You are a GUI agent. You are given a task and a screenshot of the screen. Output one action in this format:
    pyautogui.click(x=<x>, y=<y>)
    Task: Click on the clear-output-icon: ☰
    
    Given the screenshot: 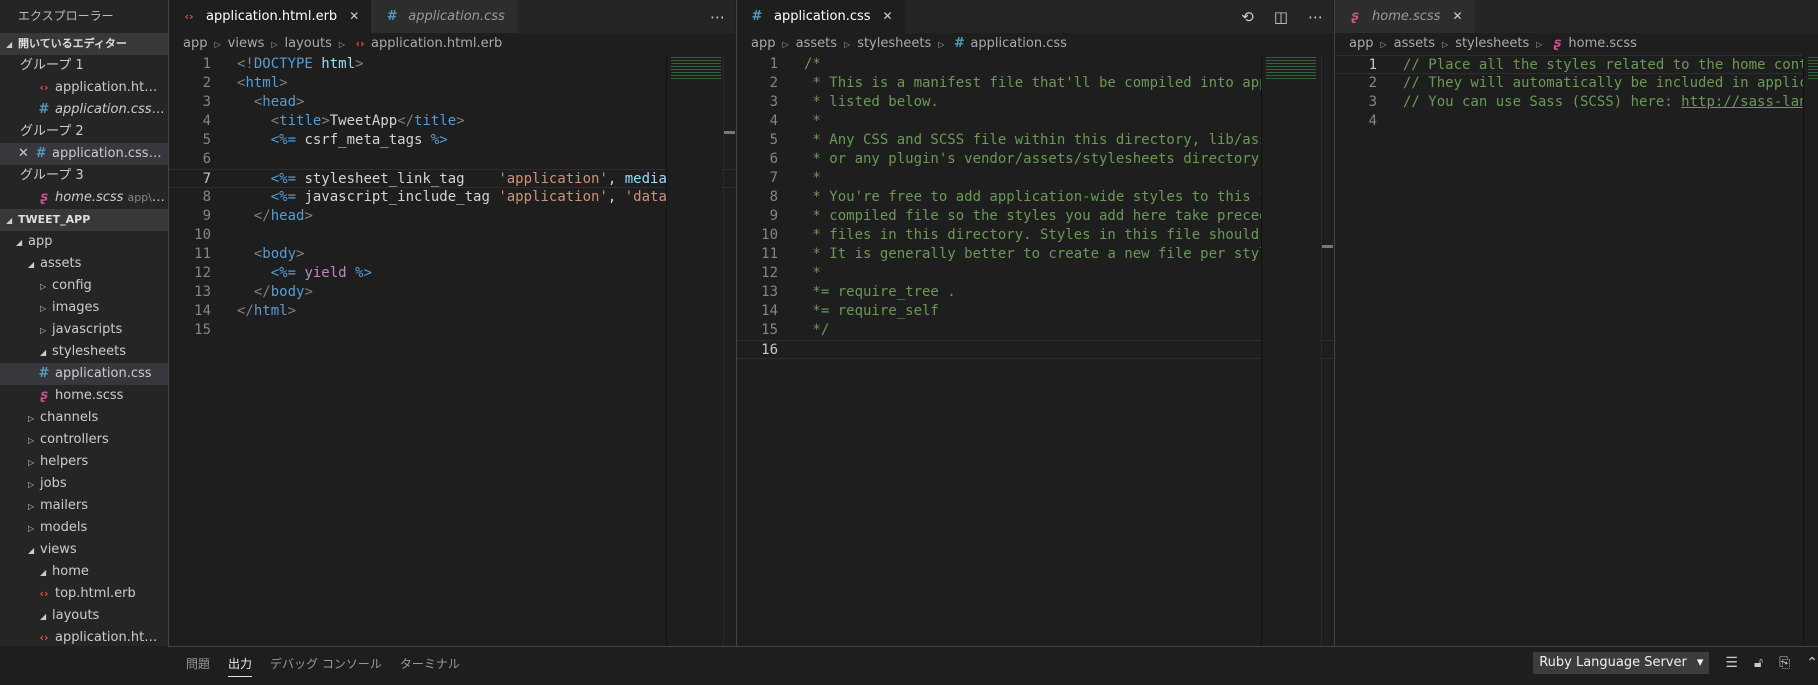 What is the action you would take?
    pyautogui.click(x=1731, y=663)
    